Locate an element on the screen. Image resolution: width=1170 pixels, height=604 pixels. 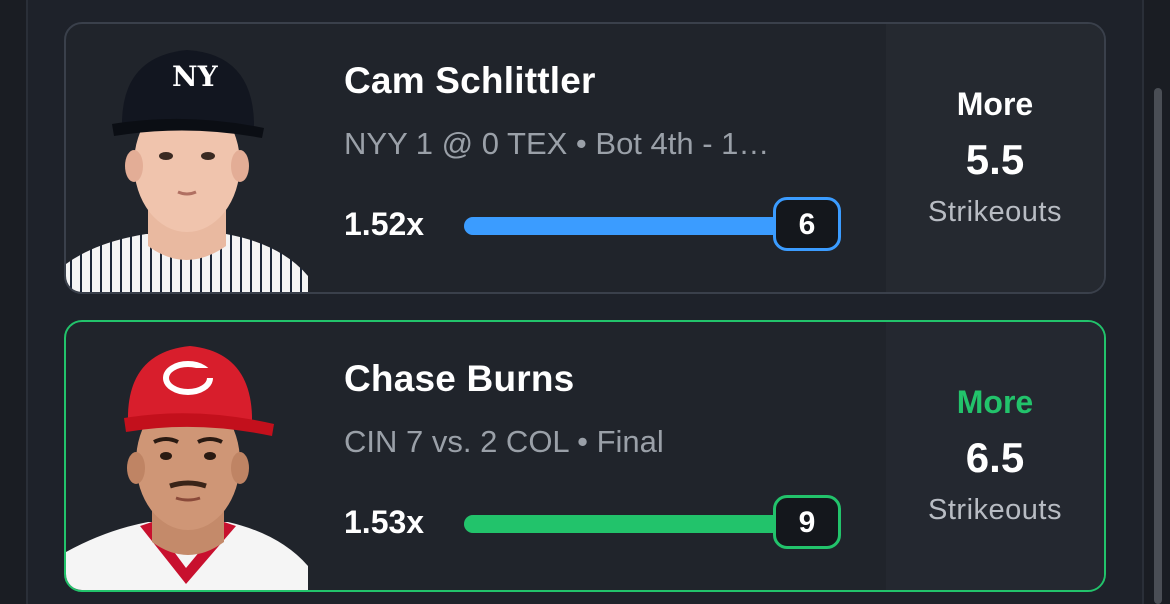
player-photo: NY is located at coordinates (187, 158).